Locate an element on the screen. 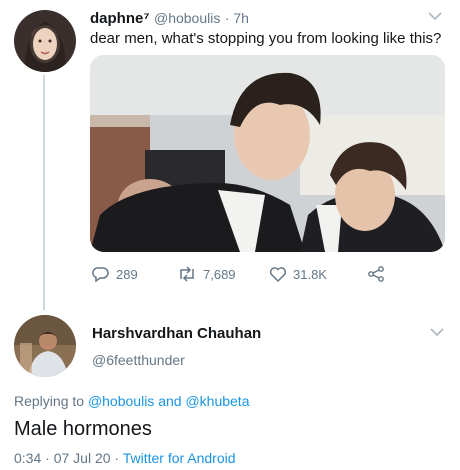 The image size is (460, 470). handle: @6feetthunder is located at coordinates (138, 360).